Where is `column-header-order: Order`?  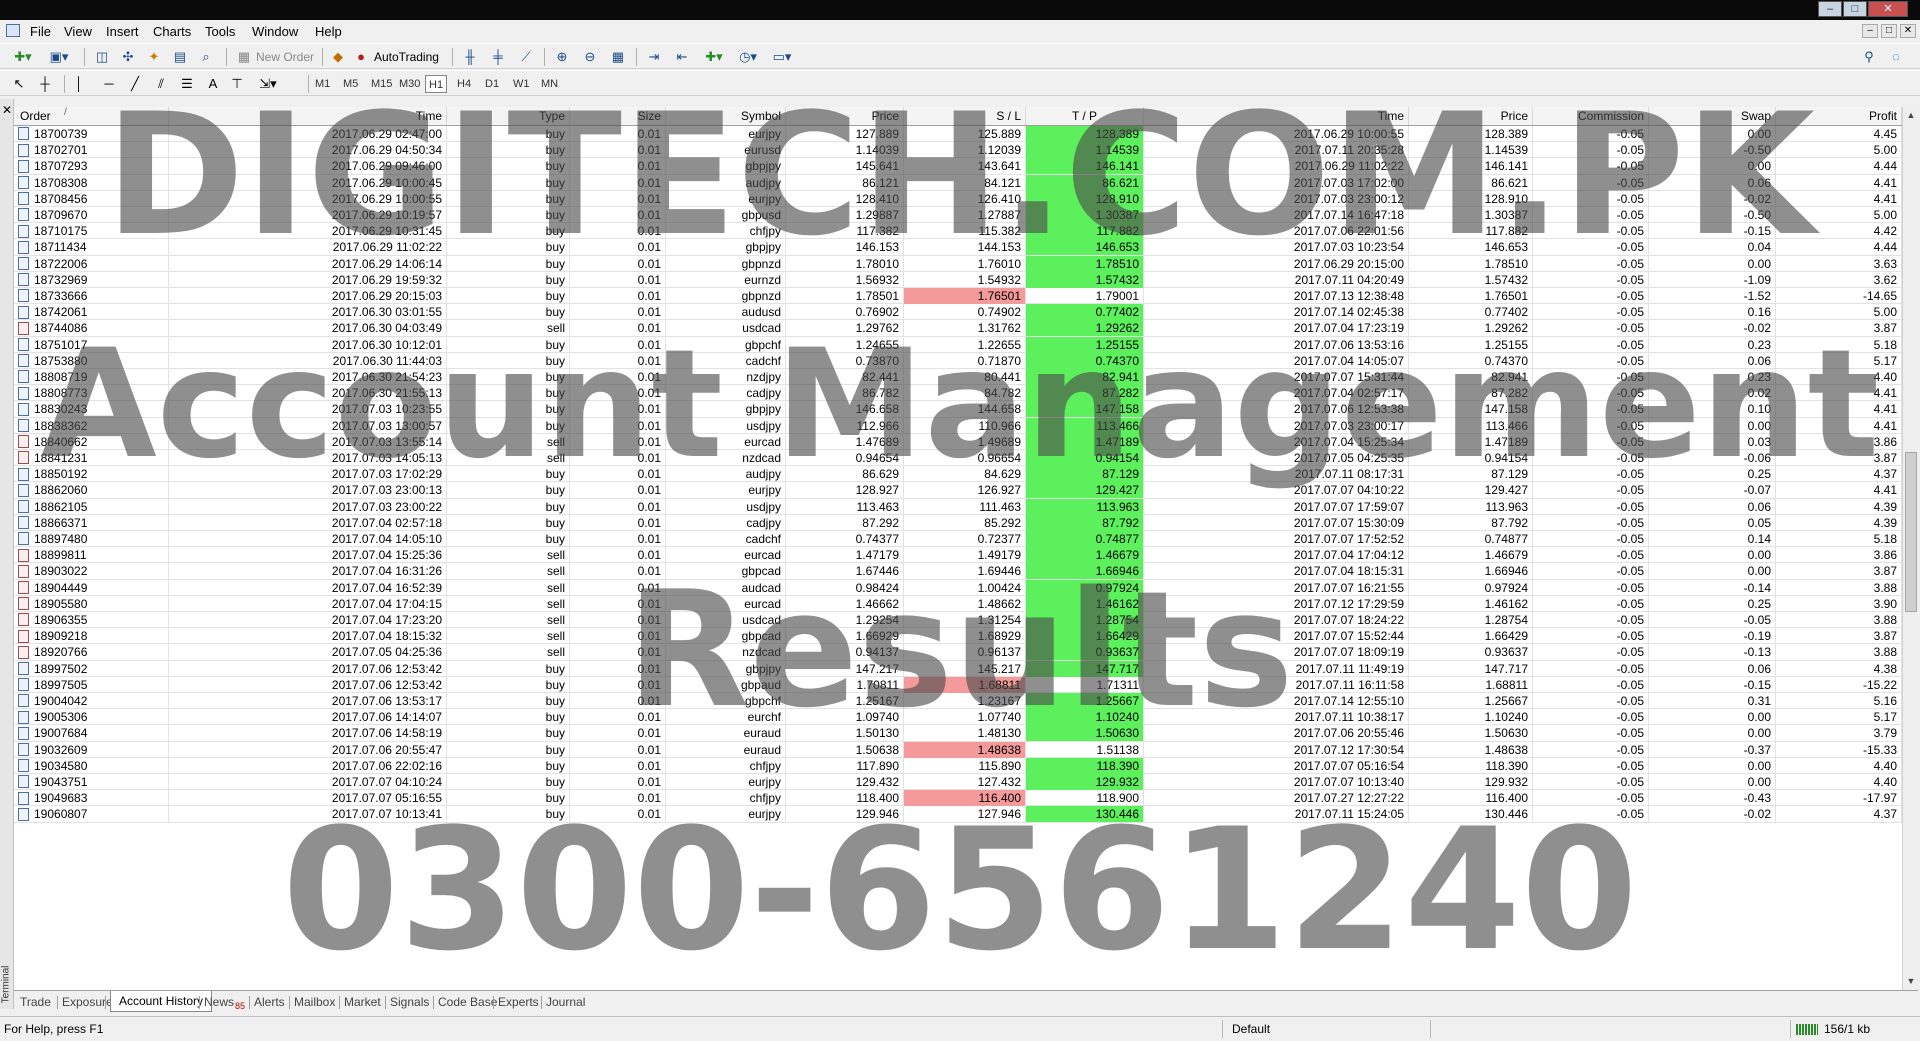
column-header-order: Order is located at coordinates (91, 116).